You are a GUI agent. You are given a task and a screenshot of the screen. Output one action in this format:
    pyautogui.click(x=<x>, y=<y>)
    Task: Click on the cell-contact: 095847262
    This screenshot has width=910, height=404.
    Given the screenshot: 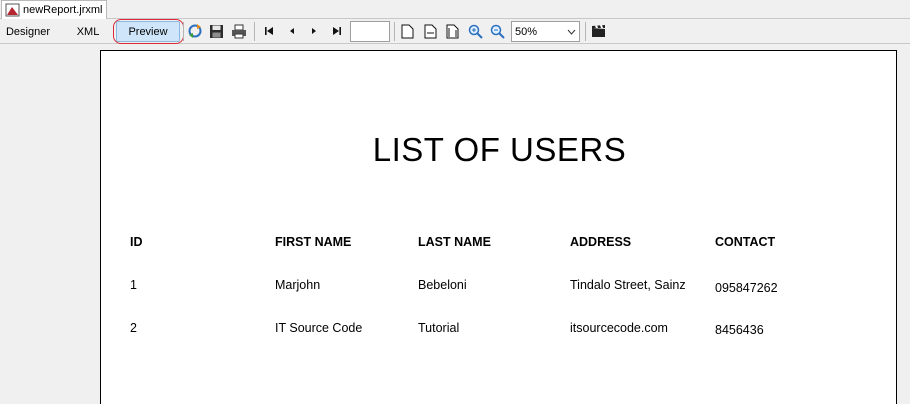 What is the action you would take?
    pyautogui.click(x=746, y=288)
    